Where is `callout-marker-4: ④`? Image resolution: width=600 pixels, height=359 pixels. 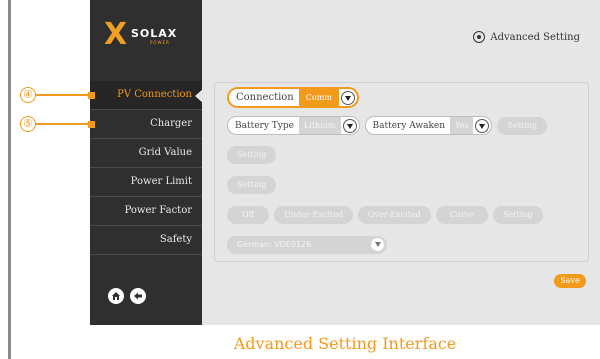 callout-marker-4: ④ is located at coordinates (57, 95).